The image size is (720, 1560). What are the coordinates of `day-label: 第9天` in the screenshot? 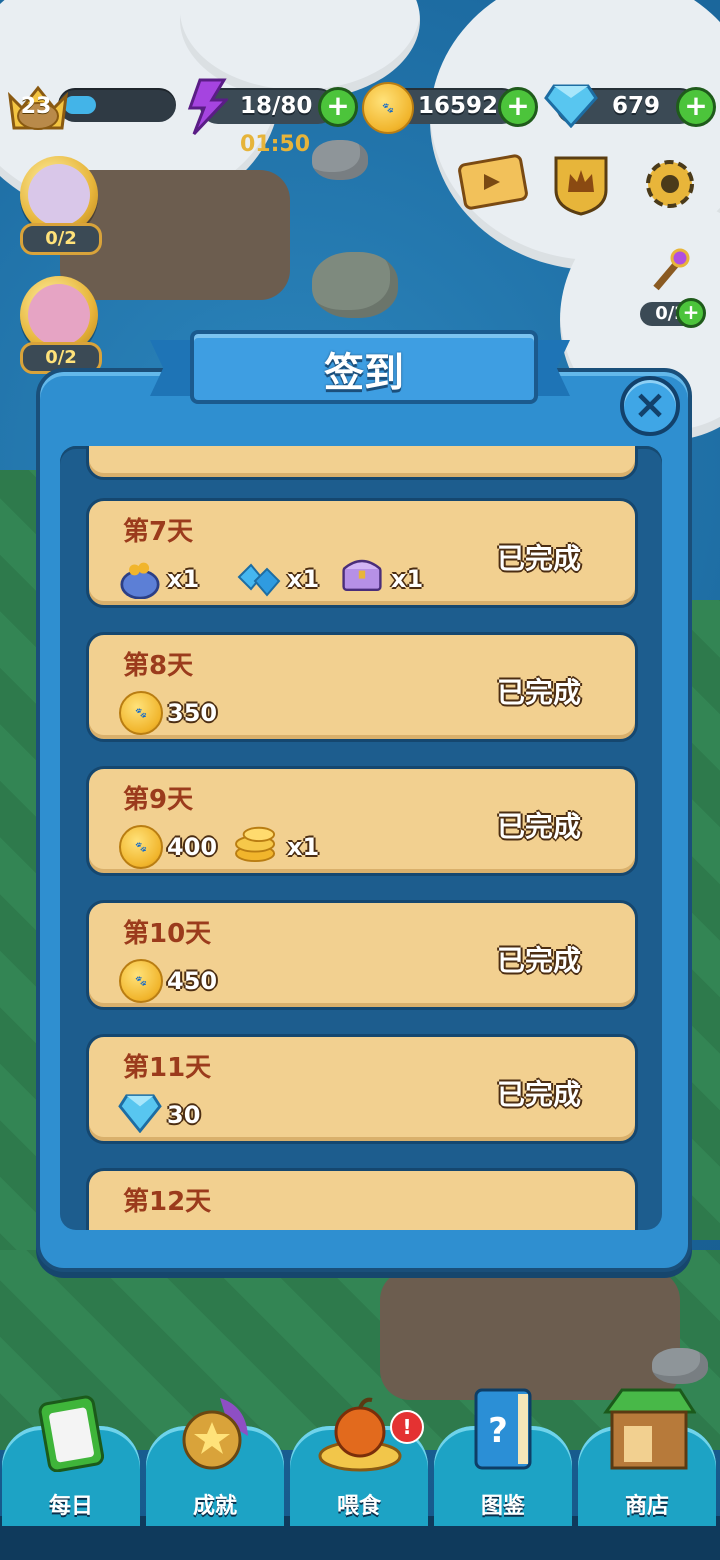 It's located at (158, 800).